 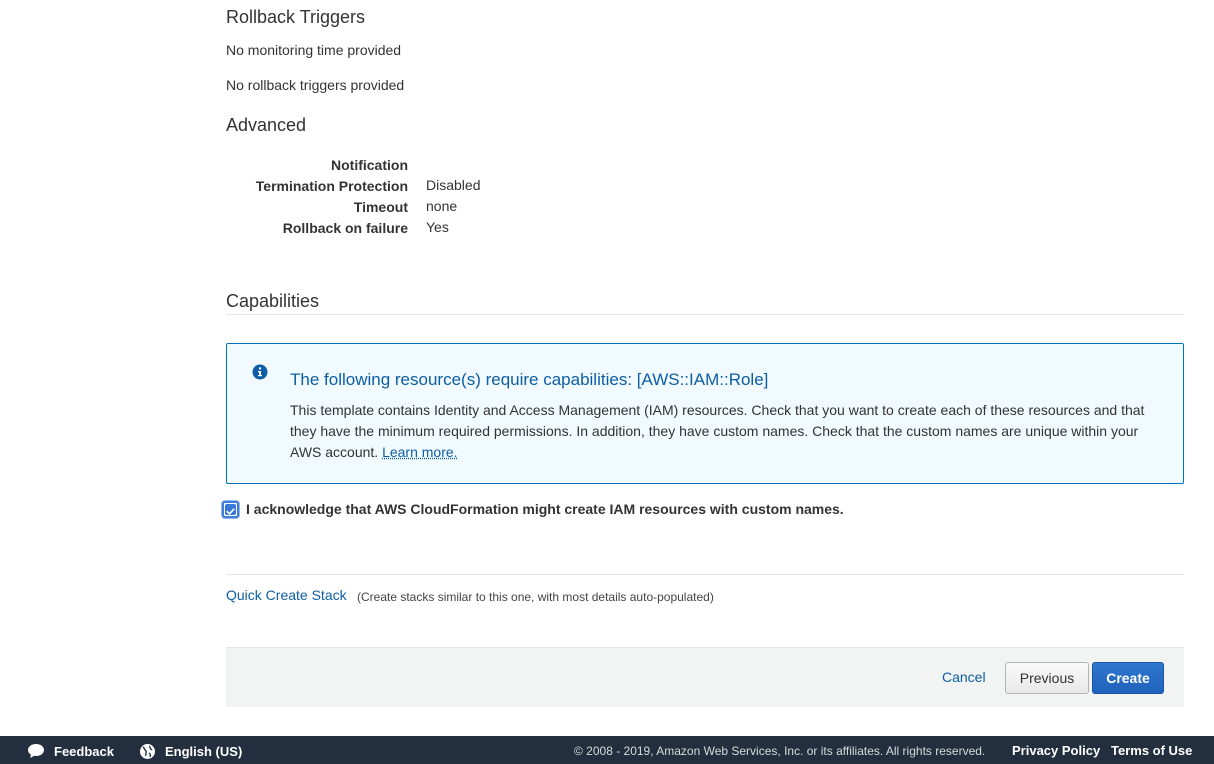 What do you see at coordinates (315, 85) in the screenshot?
I see `rollback-triggers-text: No rollback triggers provided` at bounding box center [315, 85].